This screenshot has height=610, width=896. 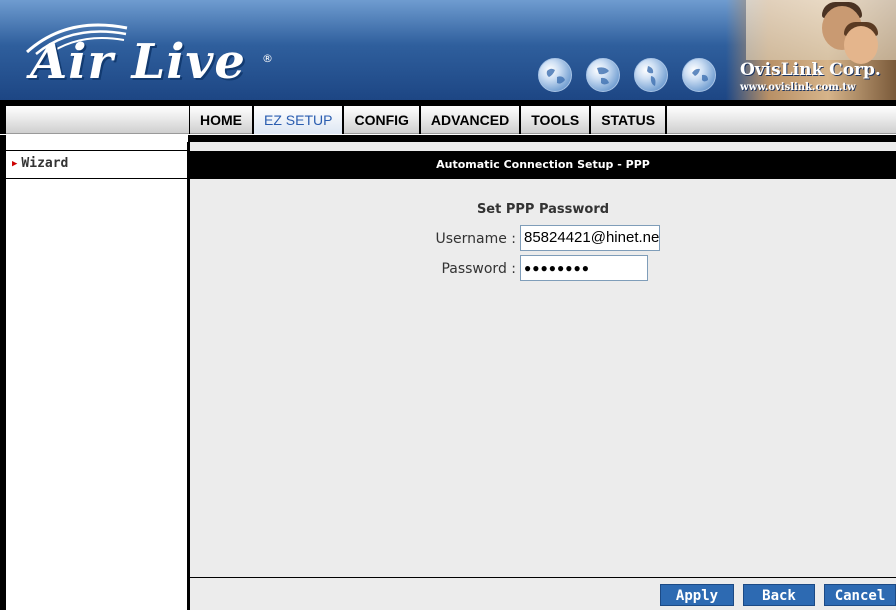 I want to click on footer-divider, so click(x=543, y=577).